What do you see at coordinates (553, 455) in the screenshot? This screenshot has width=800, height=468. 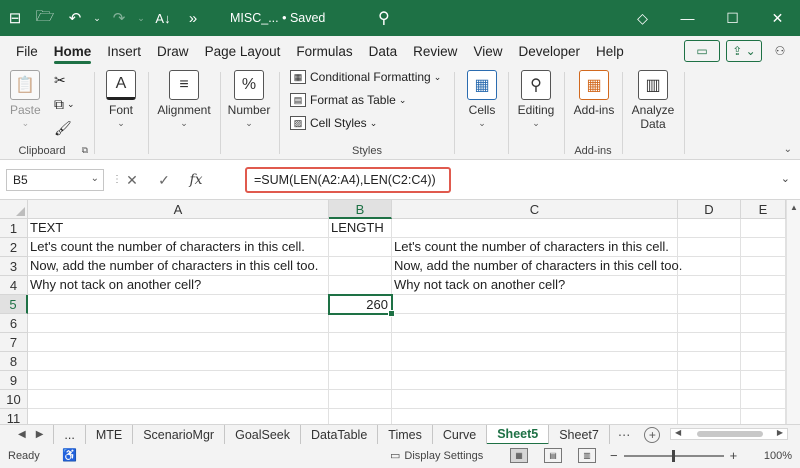 I see `page-layout-view-icon: ▤` at bounding box center [553, 455].